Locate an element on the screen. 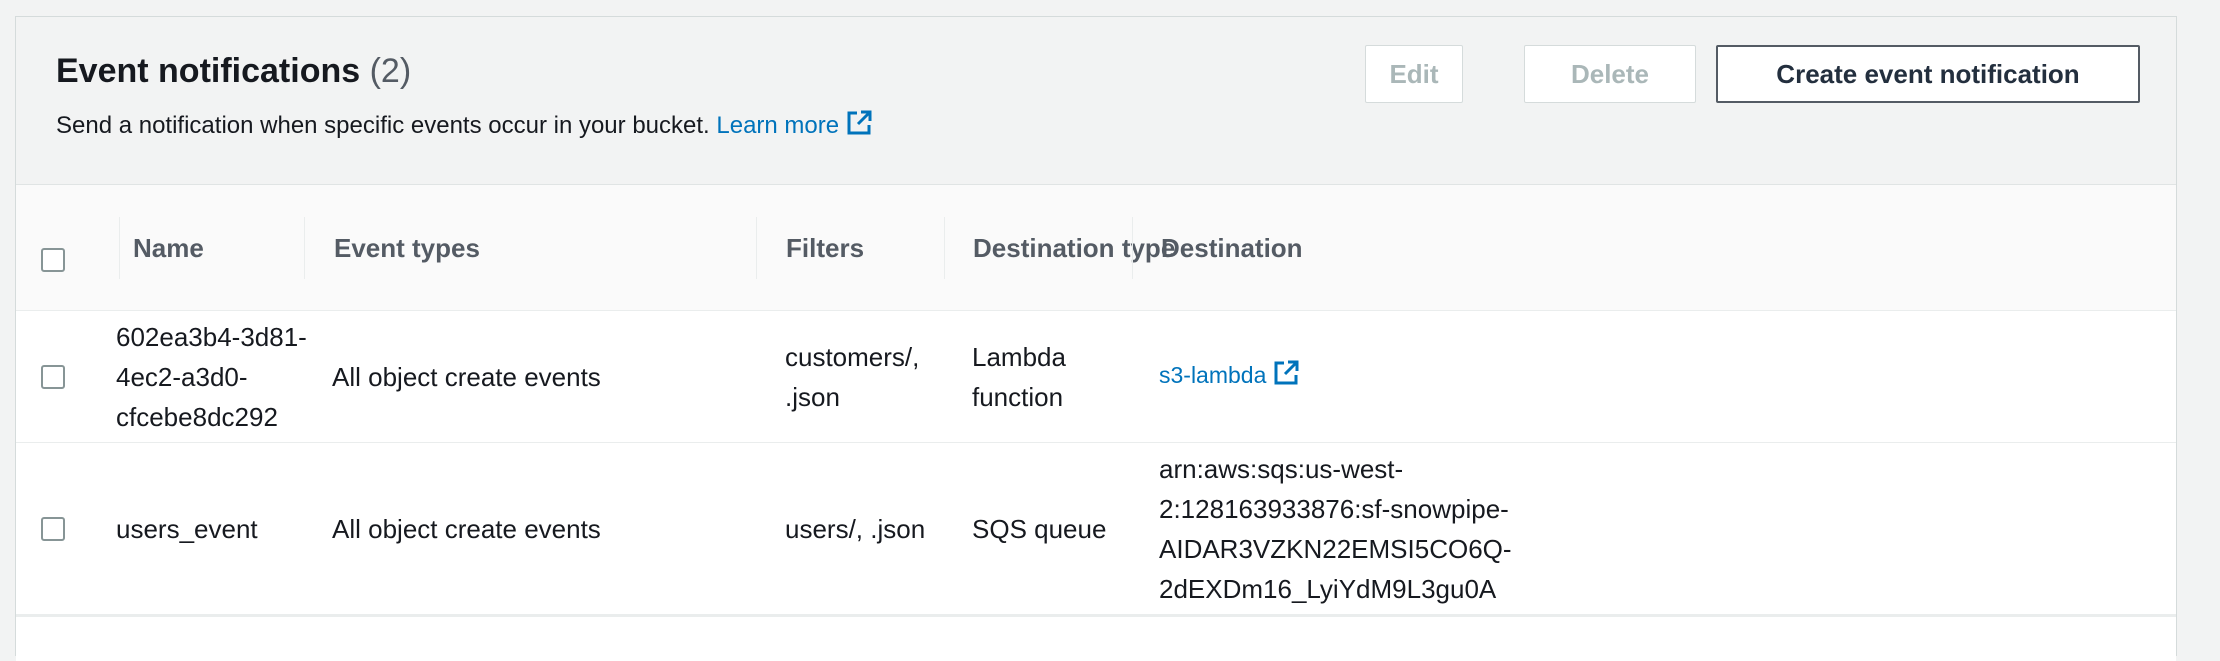 The image size is (2220, 661). cell-line: cfcebe8dc292 is located at coordinates (197, 416).